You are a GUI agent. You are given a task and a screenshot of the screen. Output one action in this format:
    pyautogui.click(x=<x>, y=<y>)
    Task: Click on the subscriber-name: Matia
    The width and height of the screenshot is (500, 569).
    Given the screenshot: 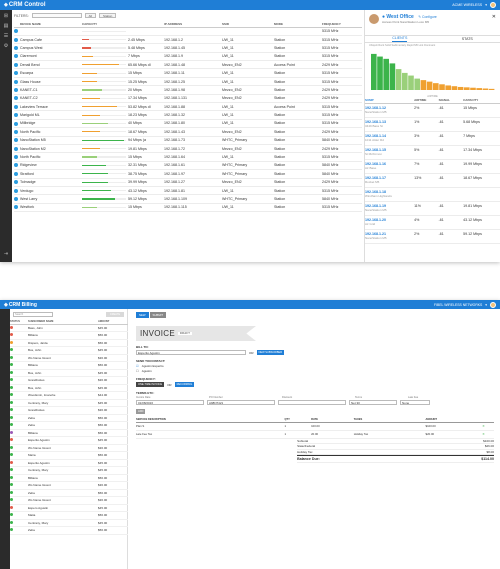 What is the action you would take?
    pyautogui.click(x=63, y=515)
    